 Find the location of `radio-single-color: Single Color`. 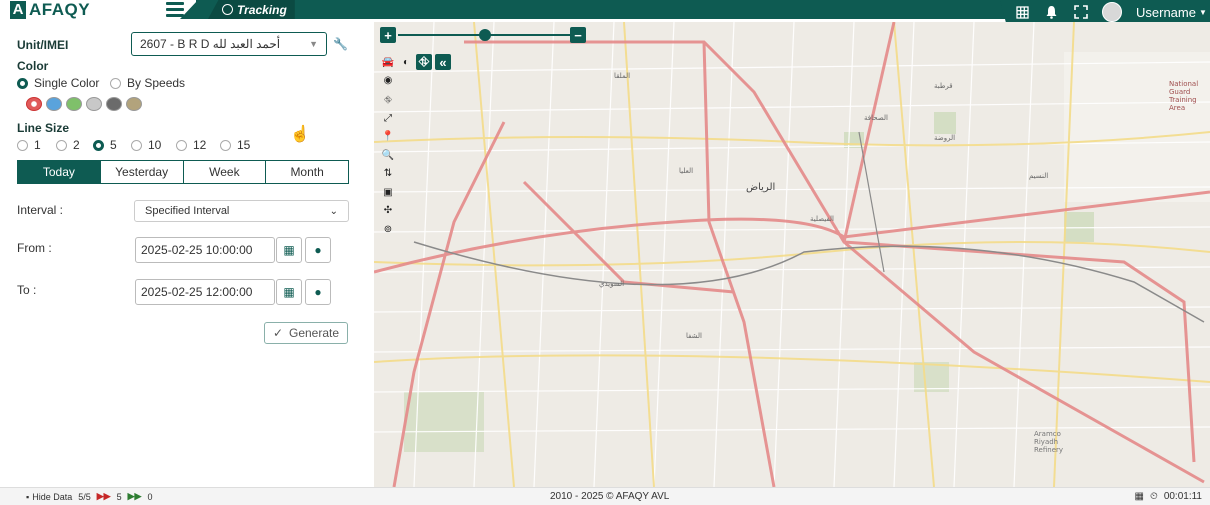

radio-single-color: Single Color is located at coordinates (58, 83).